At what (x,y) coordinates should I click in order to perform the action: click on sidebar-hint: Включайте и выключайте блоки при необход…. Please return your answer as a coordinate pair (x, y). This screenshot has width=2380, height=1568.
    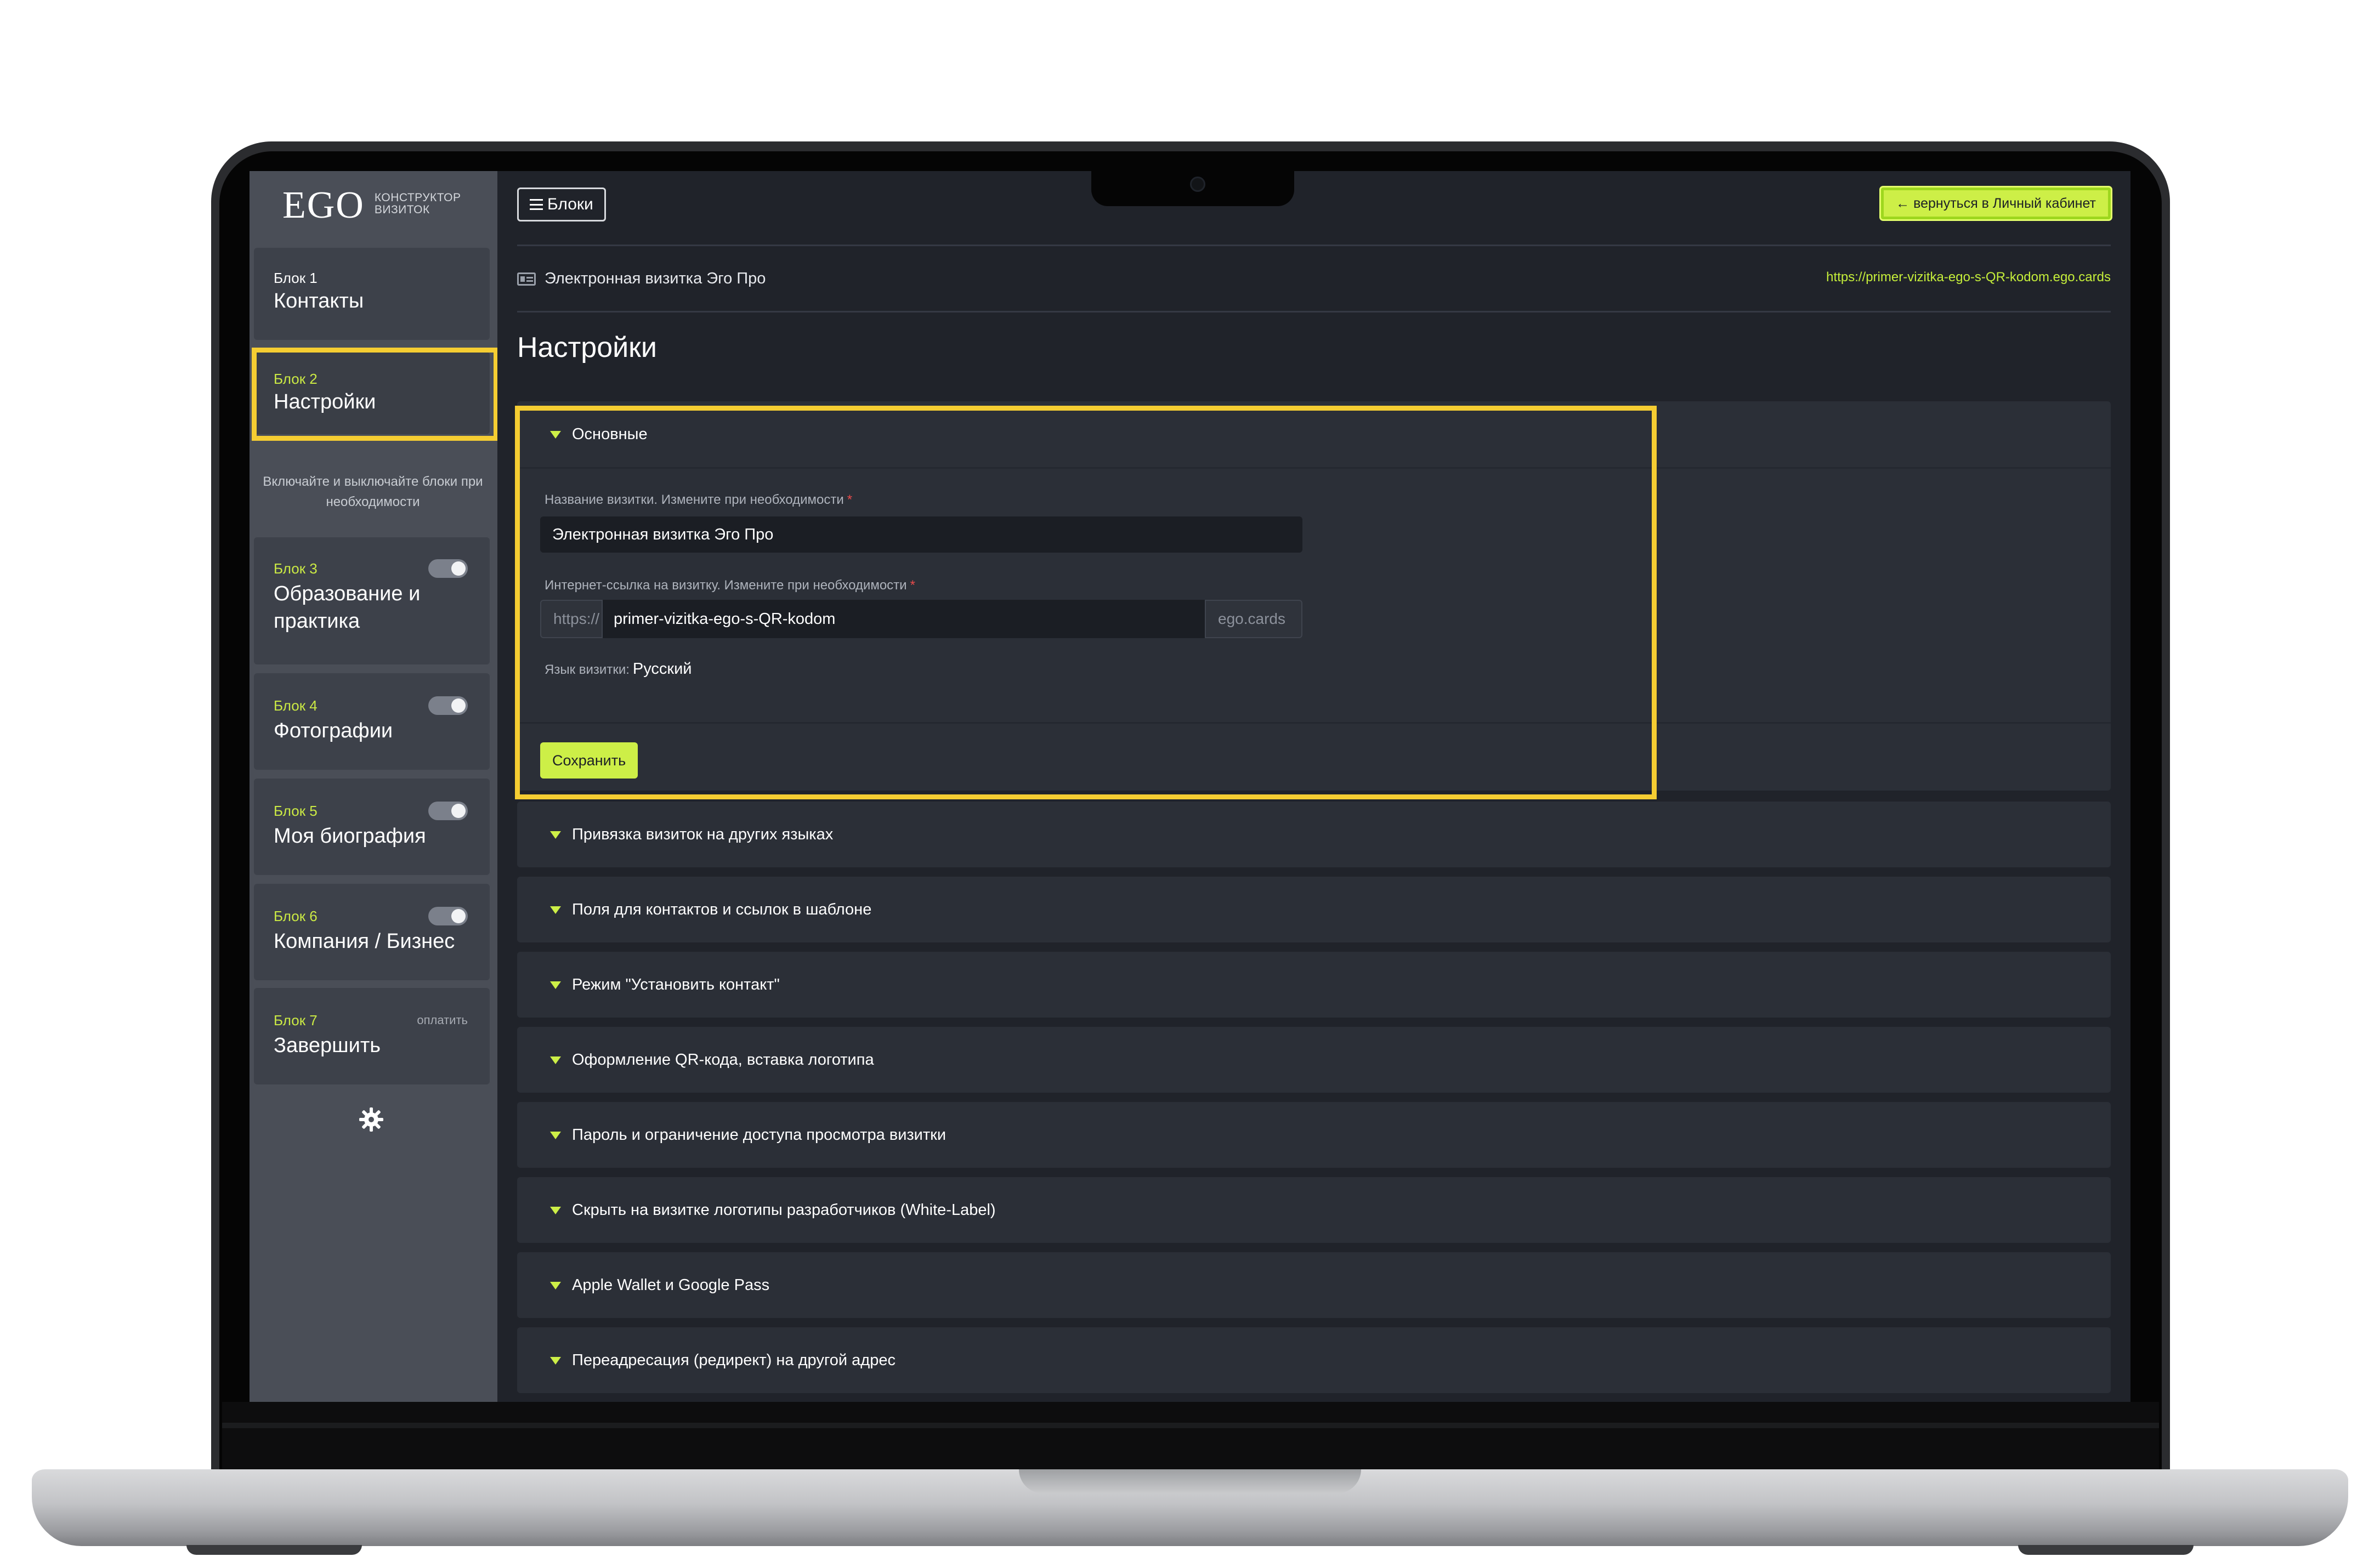
    Looking at the image, I should click on (373, 492).